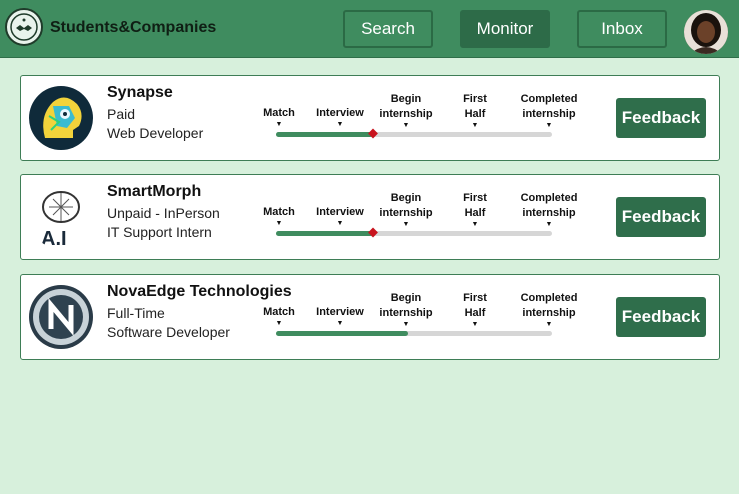 The width and height of the screenshot is (739, 494). Describe the element at coordinates (168, 332) in the screenshot. I see `internship-role: Software Developer` at that location.